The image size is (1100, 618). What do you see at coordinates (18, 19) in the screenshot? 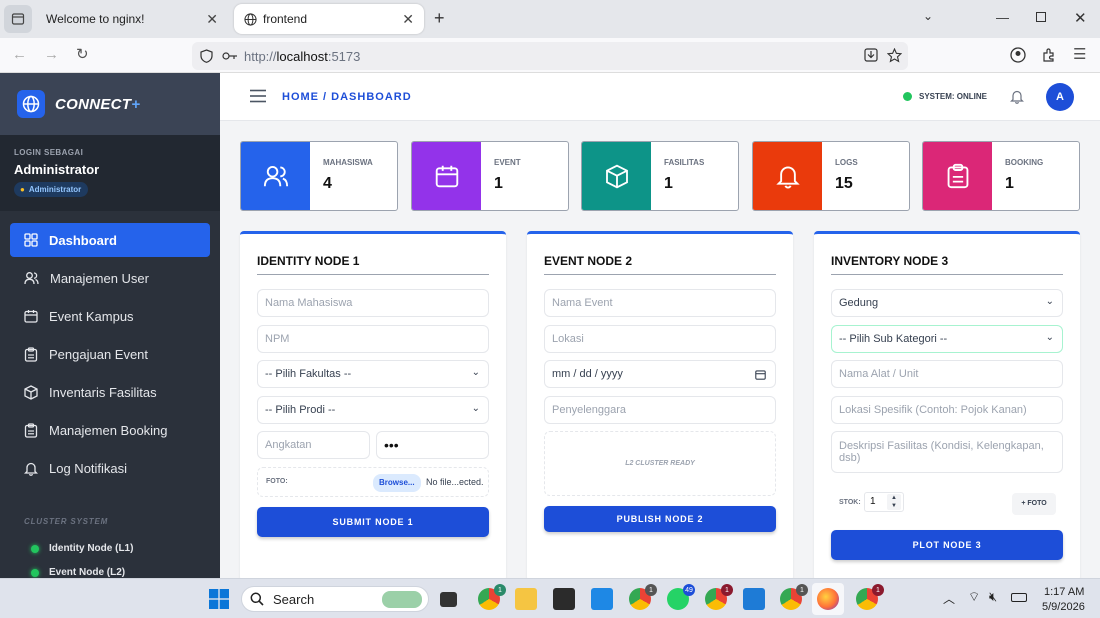
I see `tab-list-icon` at bounding box center [18, 19].